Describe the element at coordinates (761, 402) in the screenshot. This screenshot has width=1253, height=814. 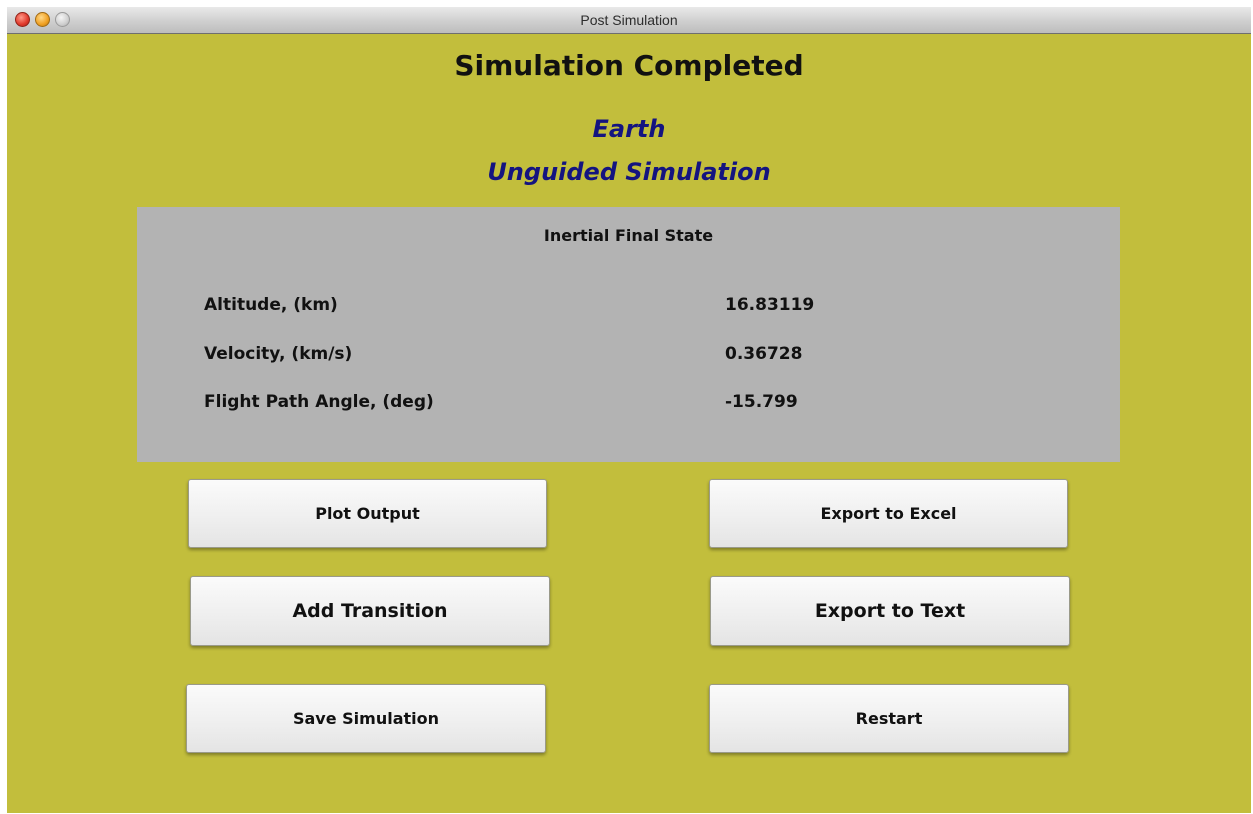
I see `flight-path-angle-value: -15.799` at that location.